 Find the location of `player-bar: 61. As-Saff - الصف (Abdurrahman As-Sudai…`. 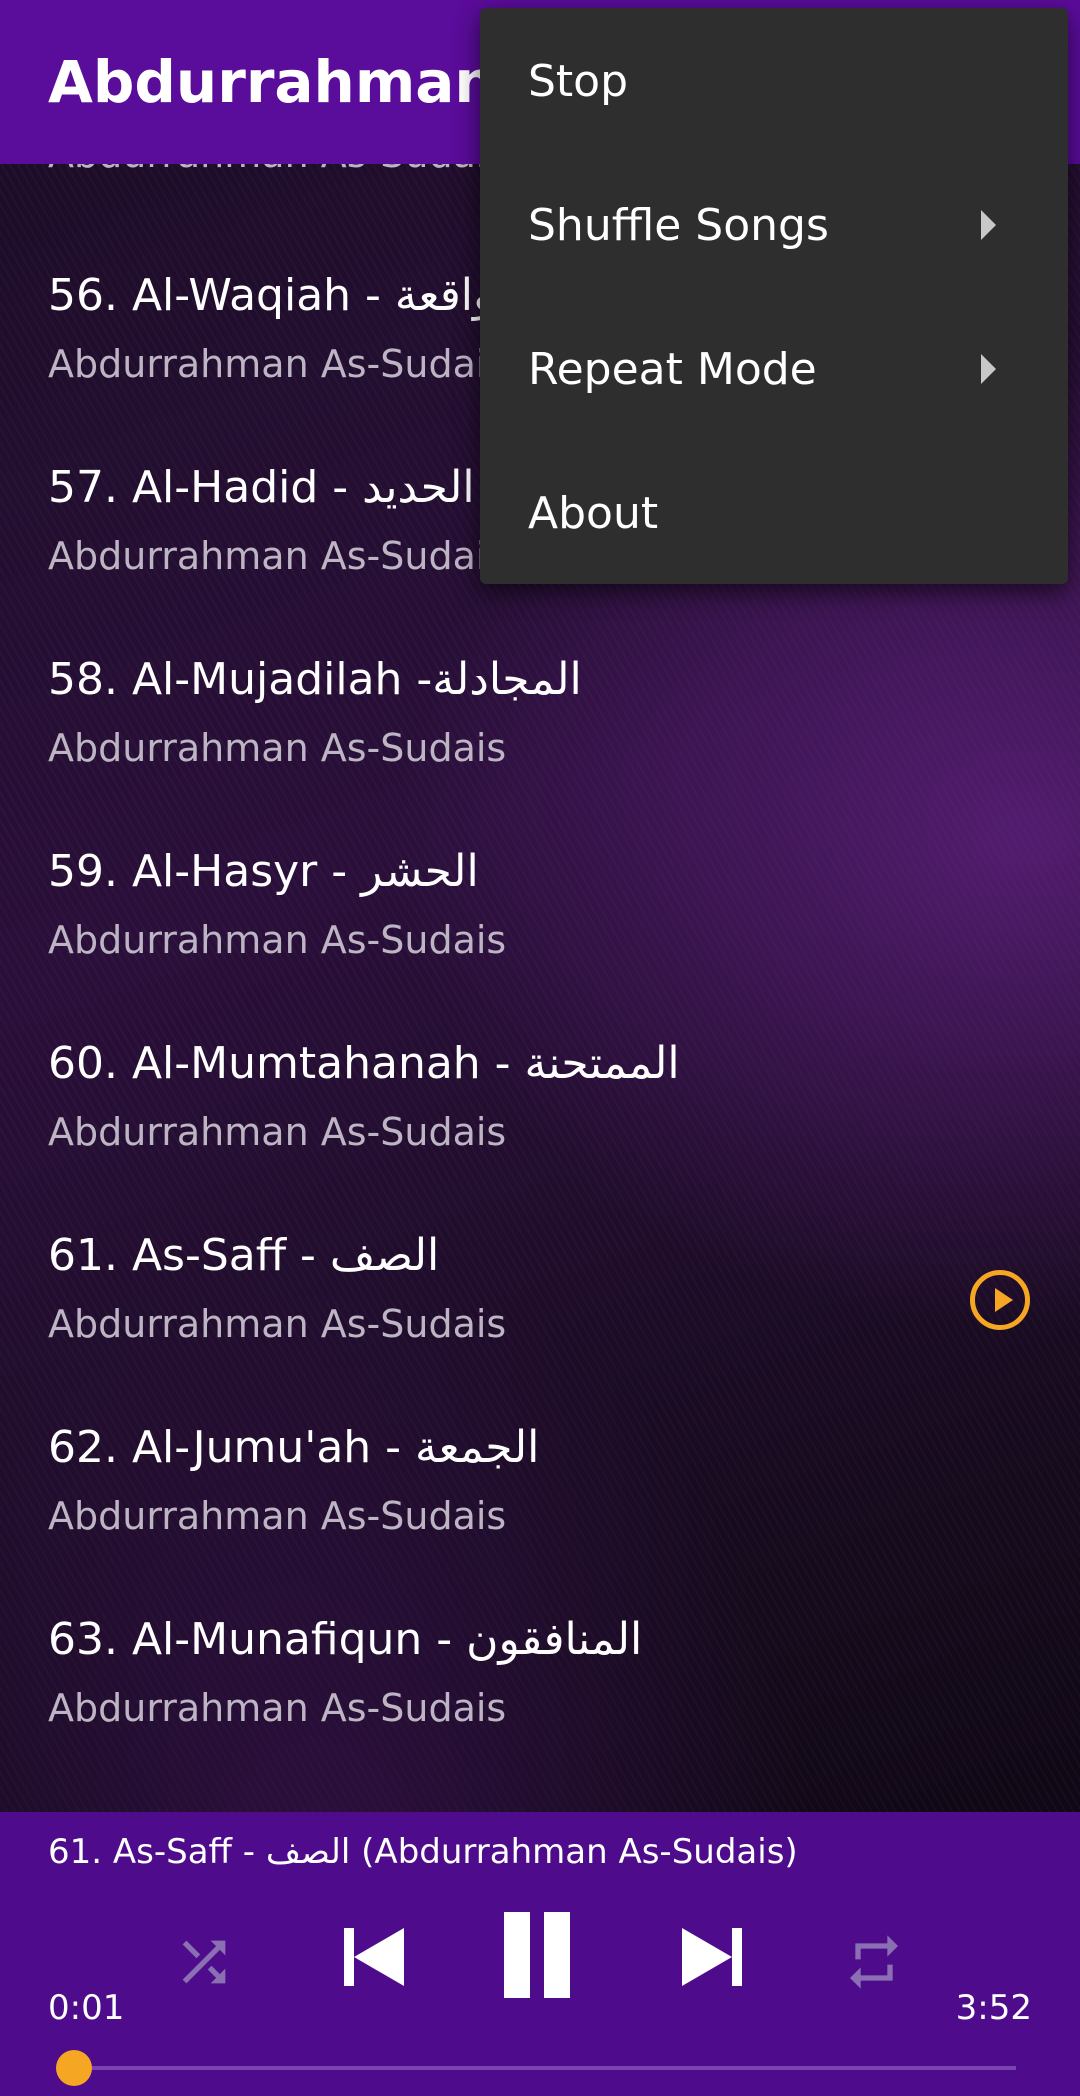

player-bar: 61. As-Saff - الصف (Abdurrahman As-Sudai… is located at coordinates (540, 1954).